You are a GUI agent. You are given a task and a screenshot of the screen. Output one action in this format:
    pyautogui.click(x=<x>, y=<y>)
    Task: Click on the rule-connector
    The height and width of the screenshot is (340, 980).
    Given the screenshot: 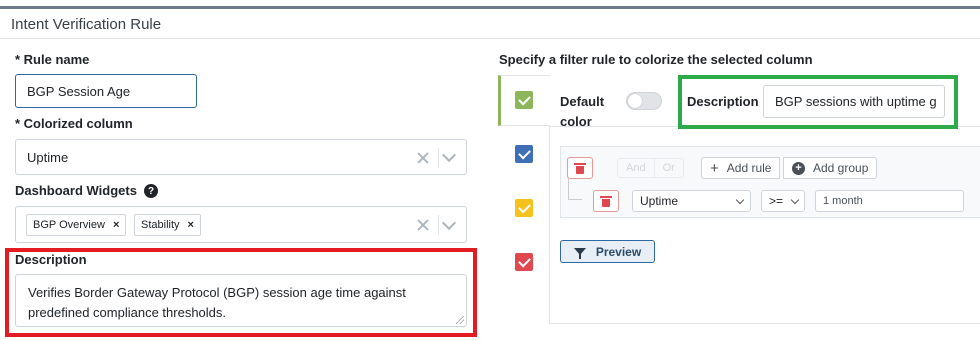 What is the action you would take?
    pyautogui.click(x=575, y=189)
    